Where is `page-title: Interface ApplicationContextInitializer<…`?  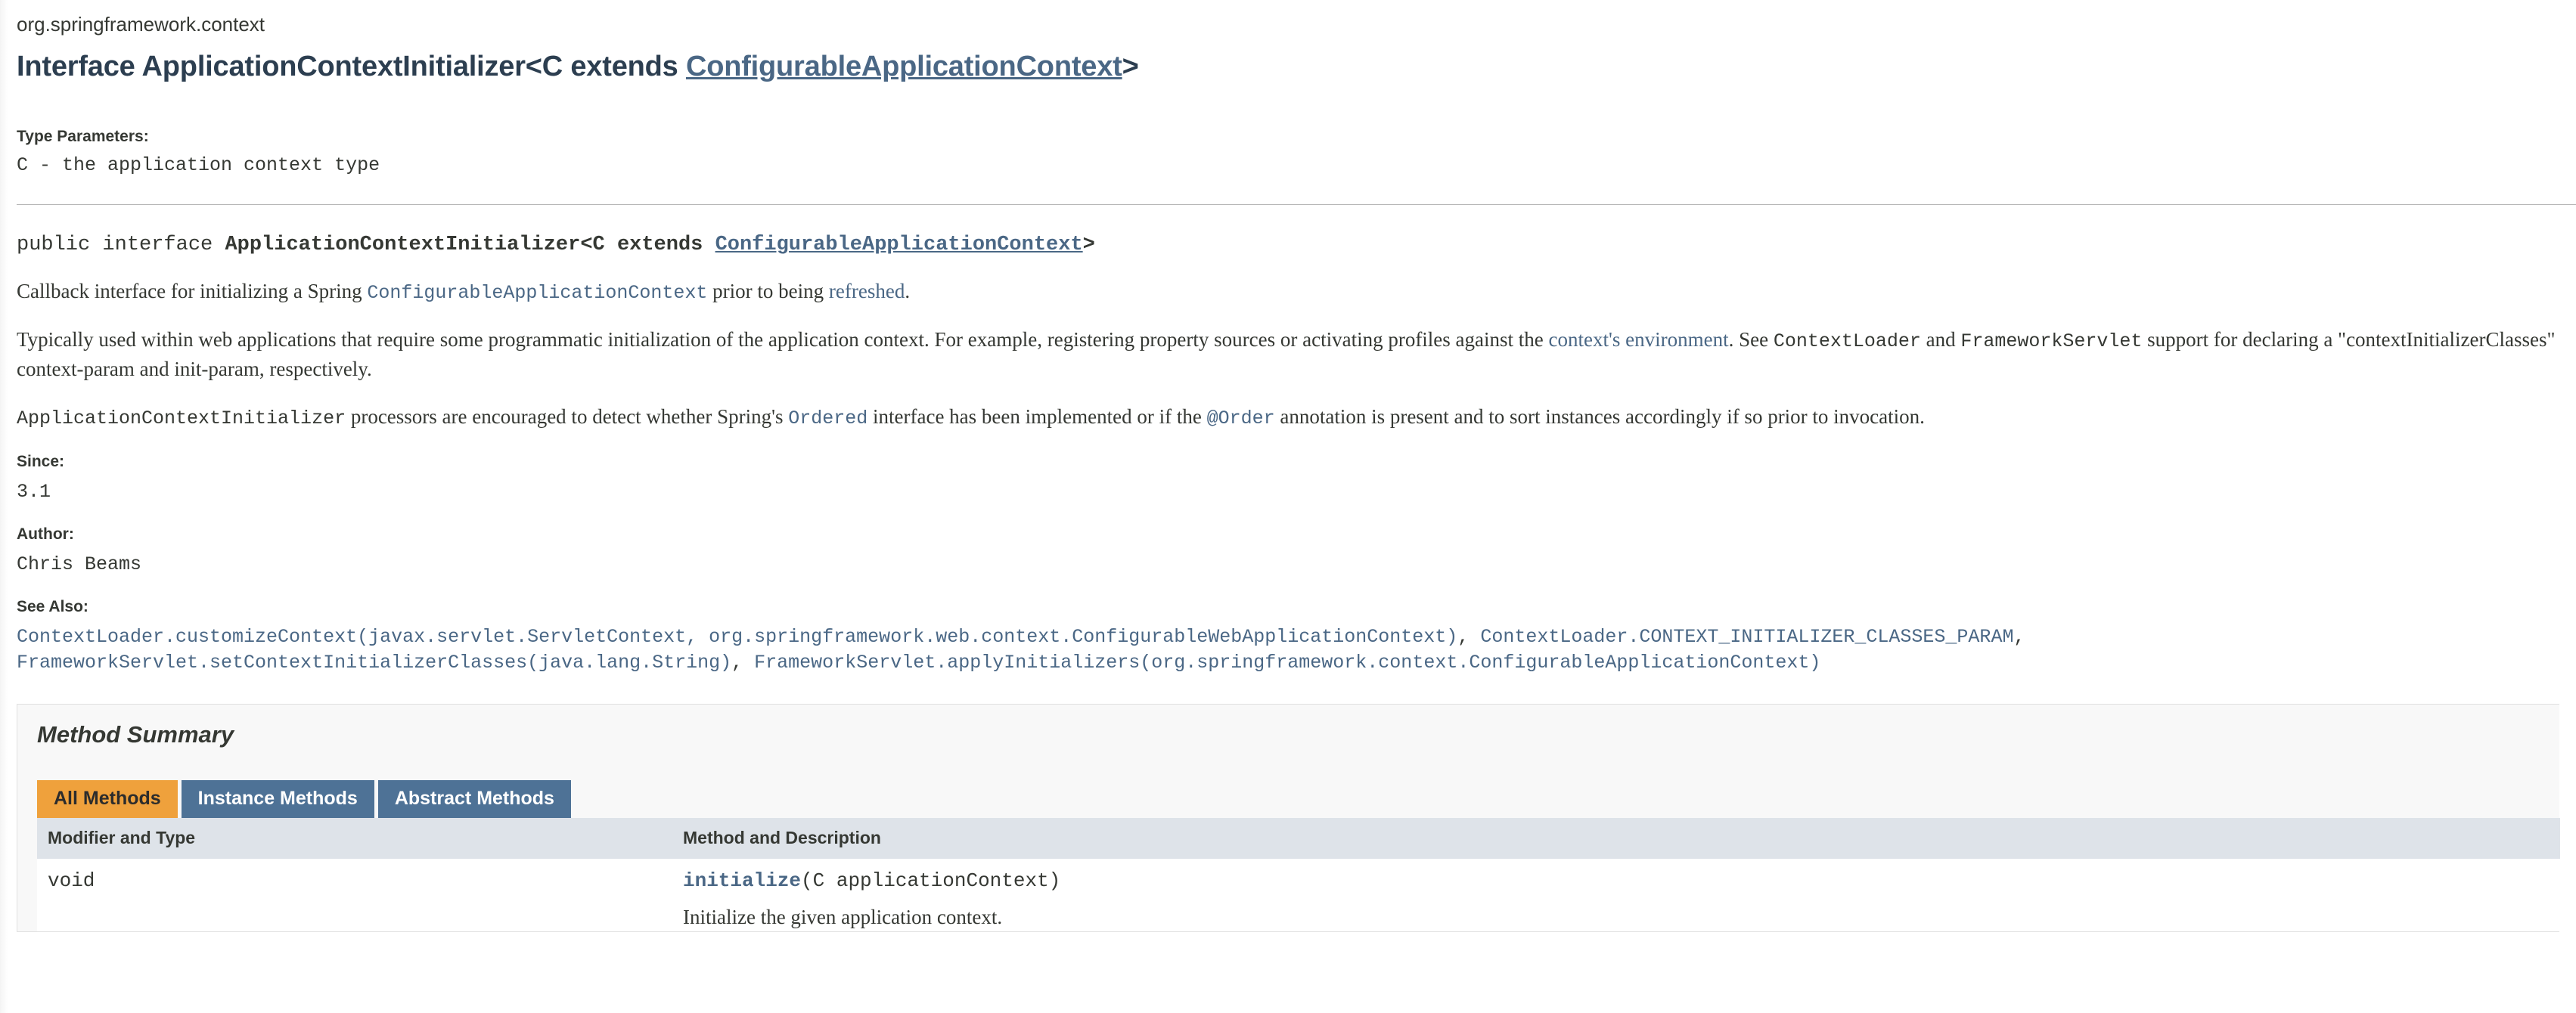 page-title: Interface ApplicationContextInitializer<… is located at coordinates (1296, 67).